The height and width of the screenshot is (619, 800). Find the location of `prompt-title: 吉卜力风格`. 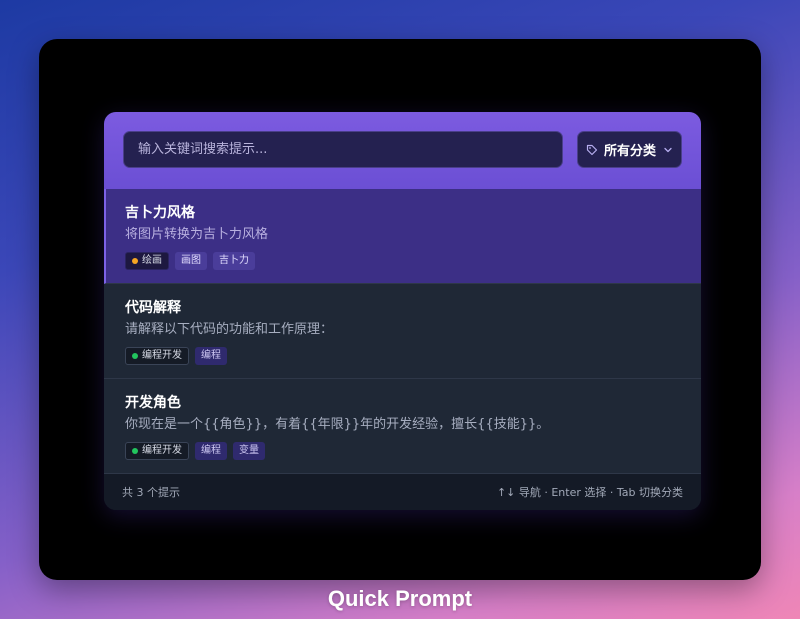

prompt-title: 吉卜力风格 is located at coordinates (160, 213).